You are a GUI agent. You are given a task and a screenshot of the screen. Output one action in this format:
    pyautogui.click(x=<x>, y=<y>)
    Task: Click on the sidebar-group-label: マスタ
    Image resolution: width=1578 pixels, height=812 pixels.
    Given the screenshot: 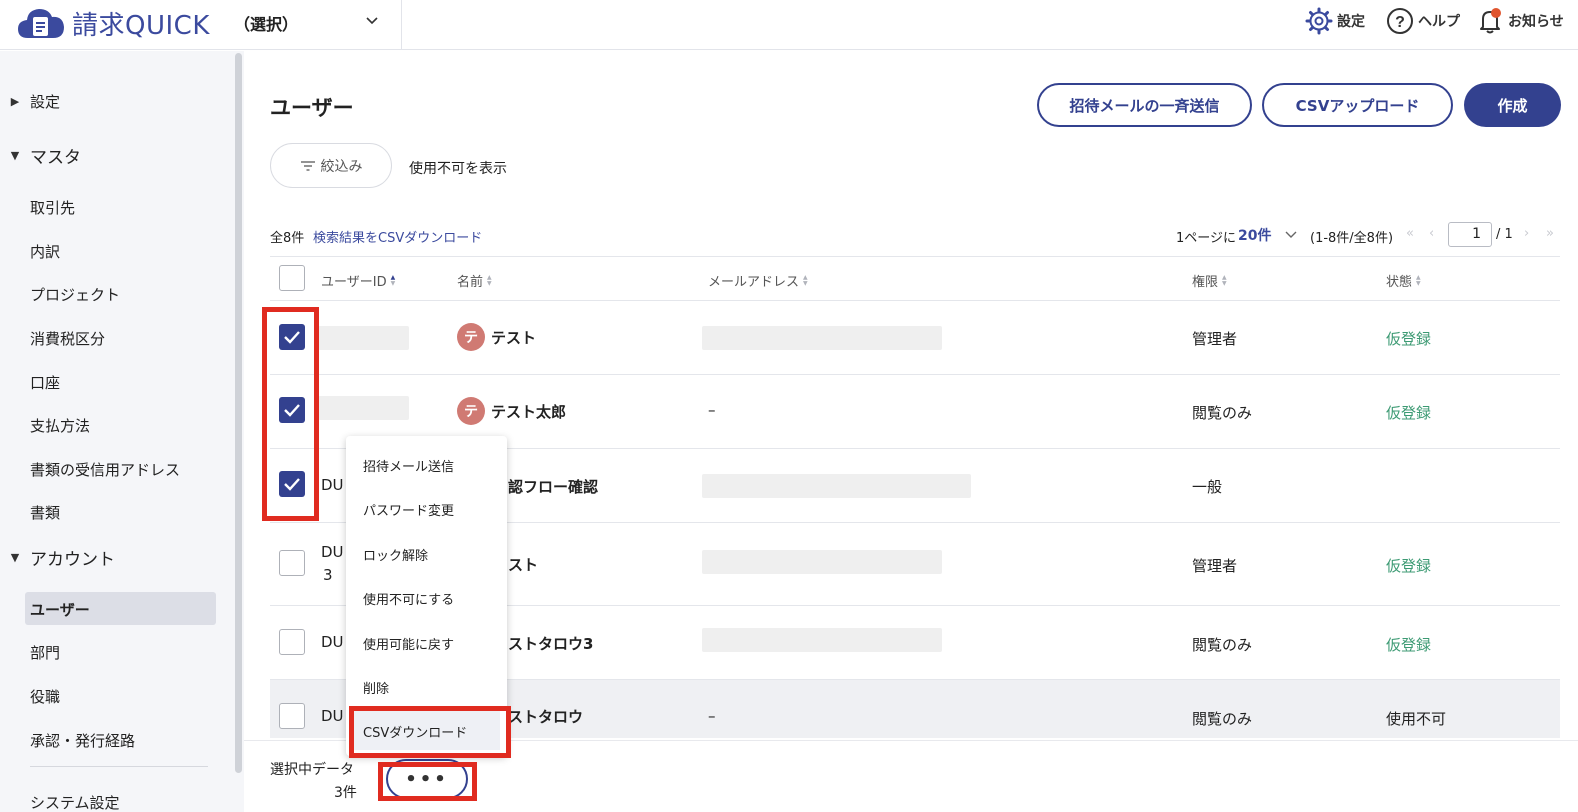 What is the action you would take?
    pyautogui.click(x=55, y=158)
    